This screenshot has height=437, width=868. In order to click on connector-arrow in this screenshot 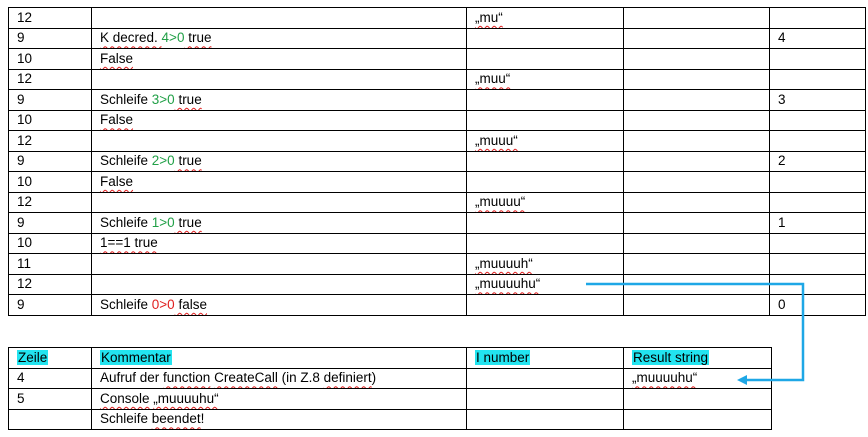, I will do `click(695, 333)`.